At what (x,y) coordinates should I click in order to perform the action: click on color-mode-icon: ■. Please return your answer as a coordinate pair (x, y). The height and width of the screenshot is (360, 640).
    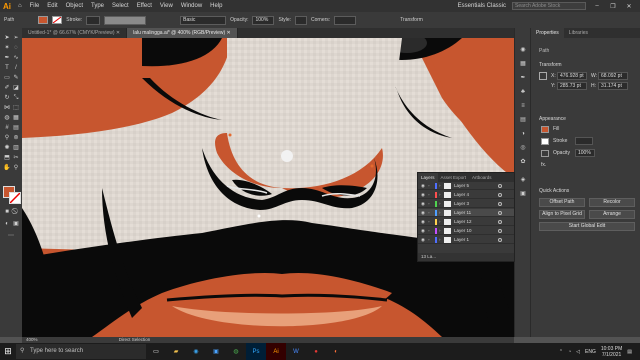
    Looking at the image, I should click on (7, 212).